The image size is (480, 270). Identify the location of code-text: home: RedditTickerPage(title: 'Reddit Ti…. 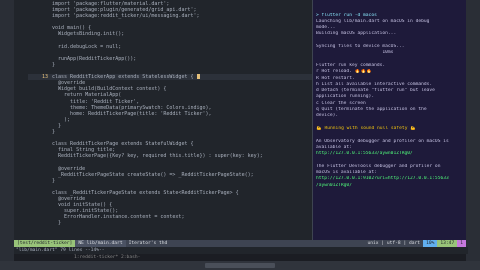
(132, 113).